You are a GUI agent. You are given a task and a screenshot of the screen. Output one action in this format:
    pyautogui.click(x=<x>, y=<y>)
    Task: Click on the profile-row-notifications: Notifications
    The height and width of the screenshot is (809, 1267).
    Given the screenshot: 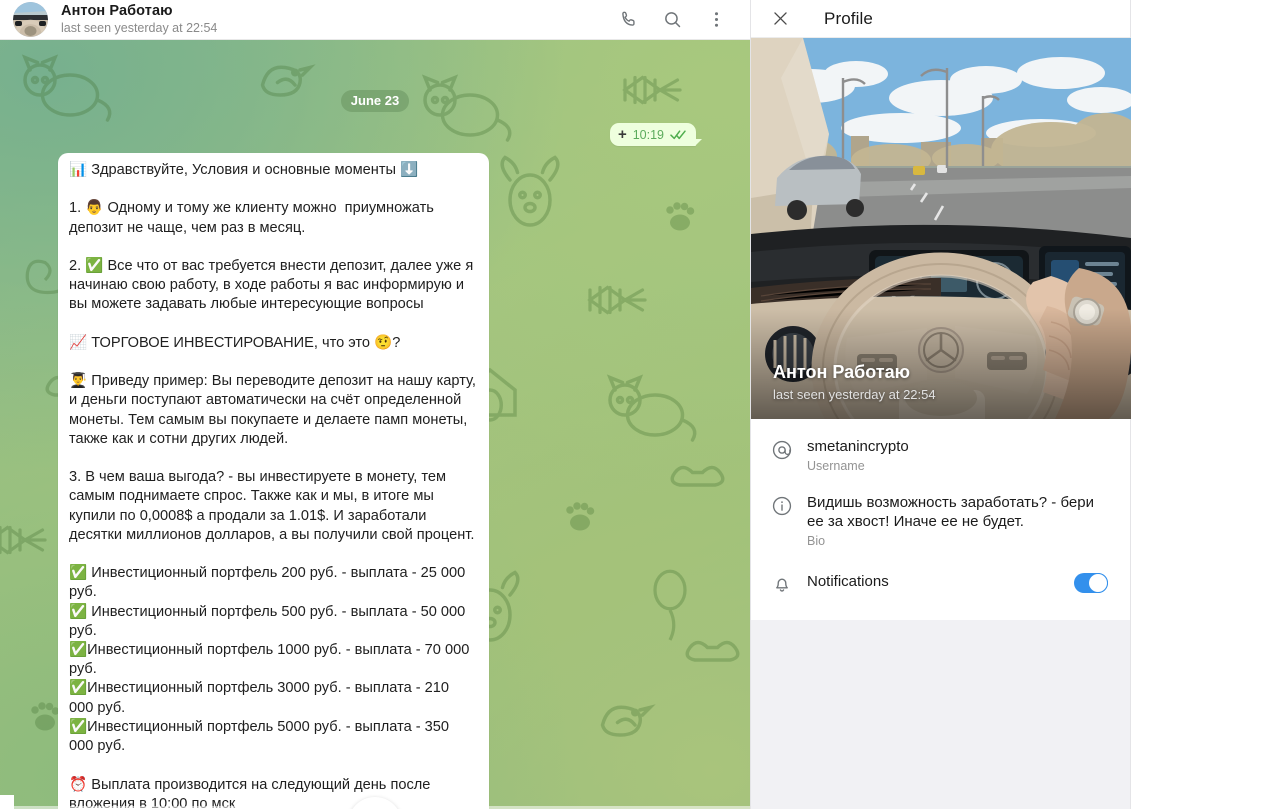 What is the action you would take?
    pyautogui.click(x=940, y=582)
    